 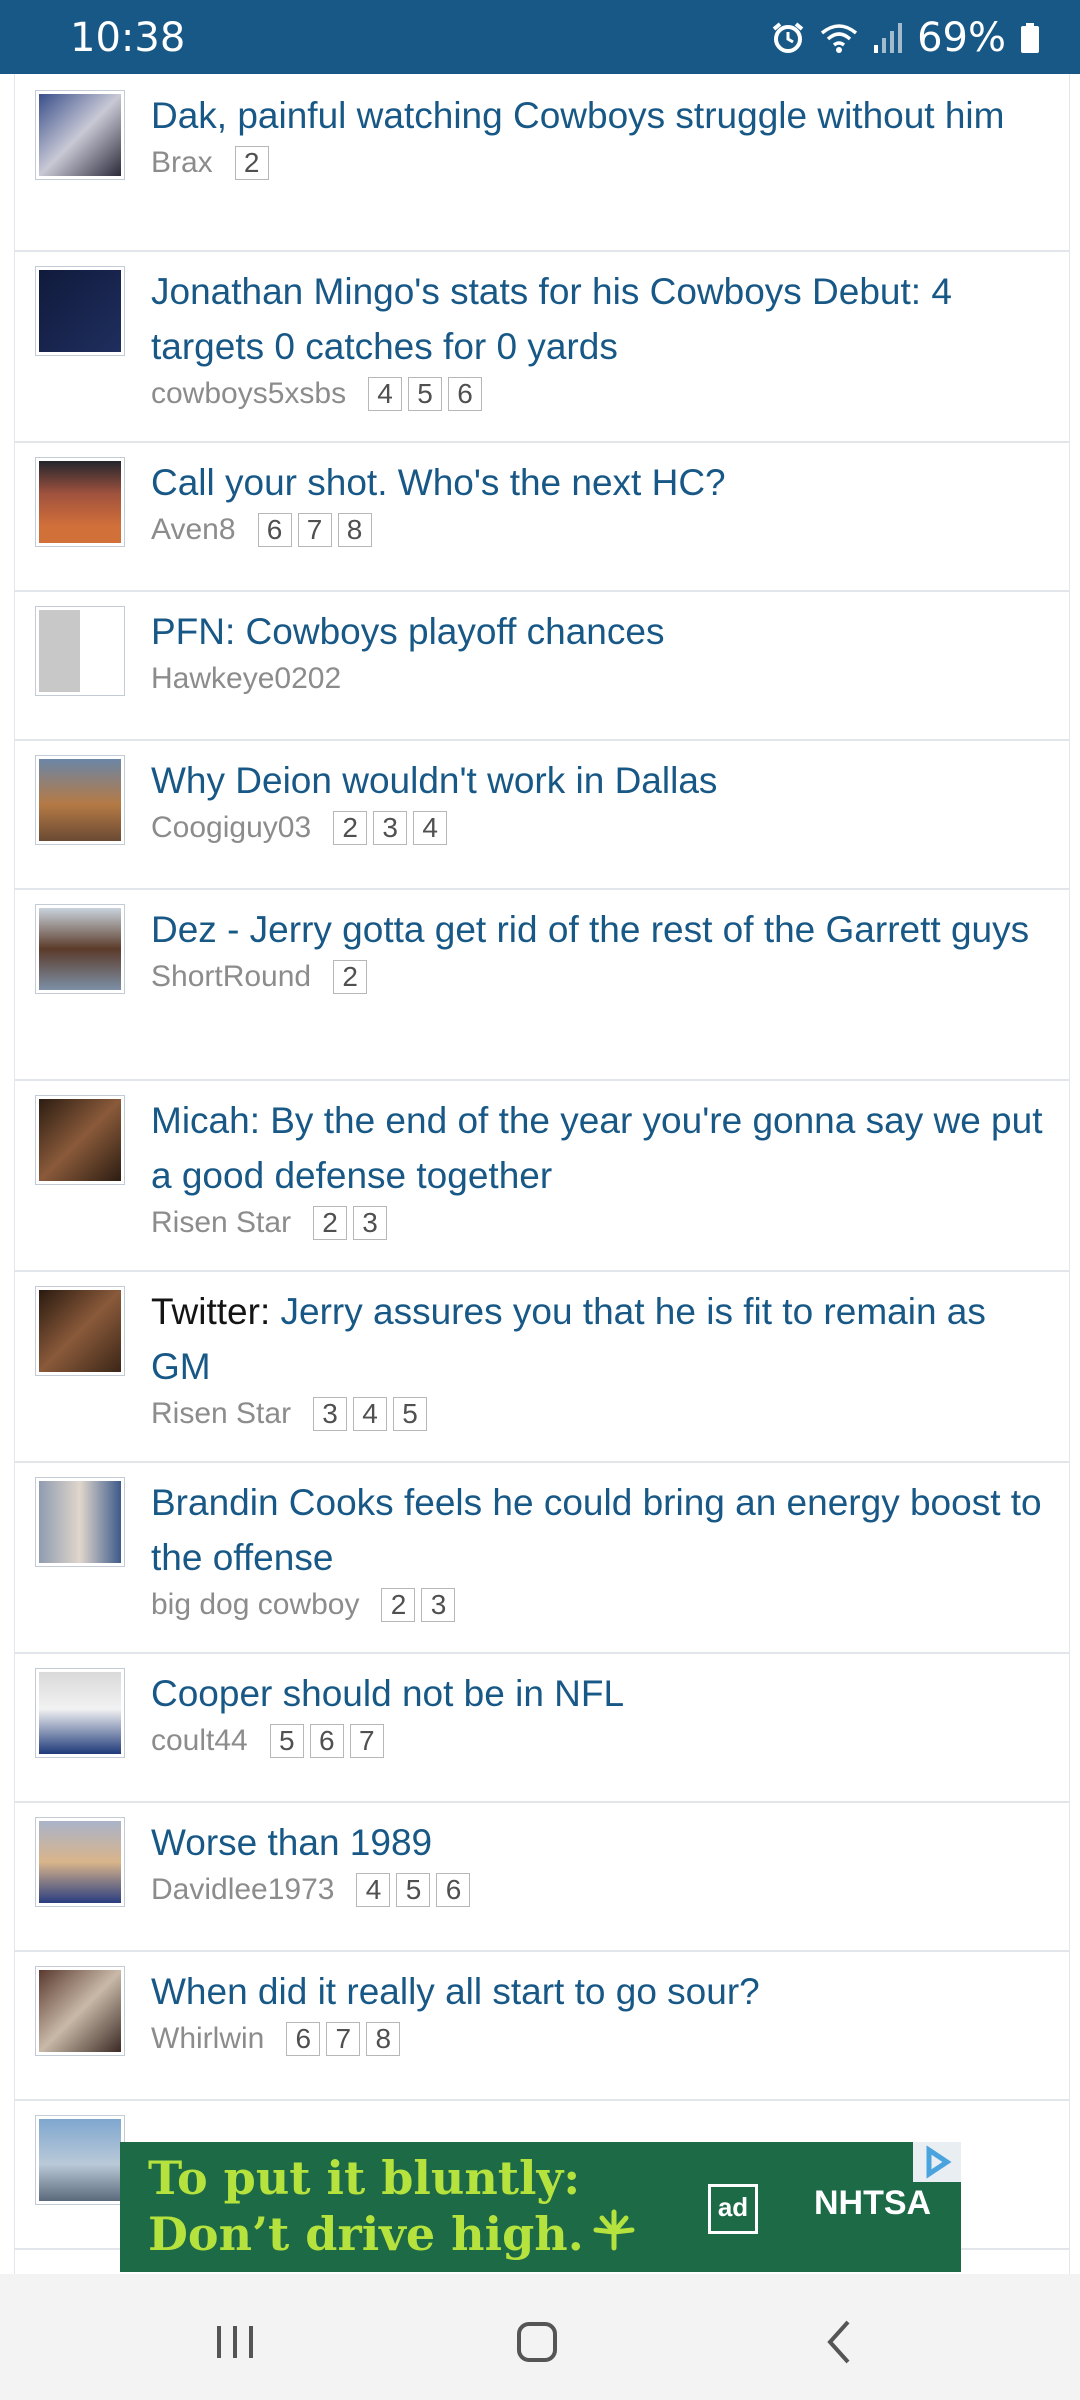 I want to click on ad-line-2: Don’t drive high., so click(x=366, y=2234).